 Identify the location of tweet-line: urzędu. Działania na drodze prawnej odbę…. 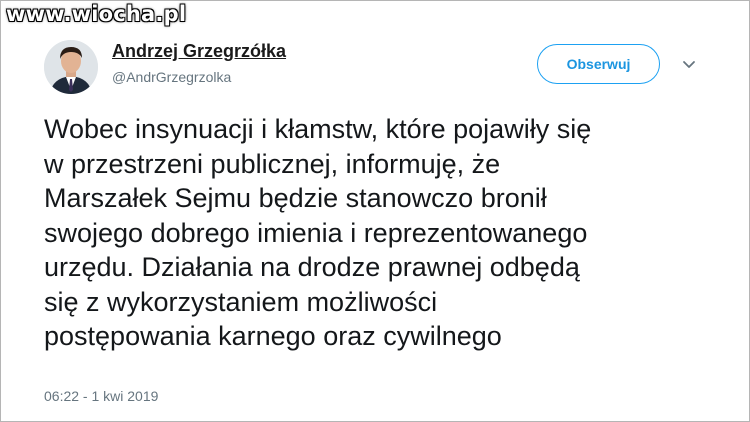
(312, 267).